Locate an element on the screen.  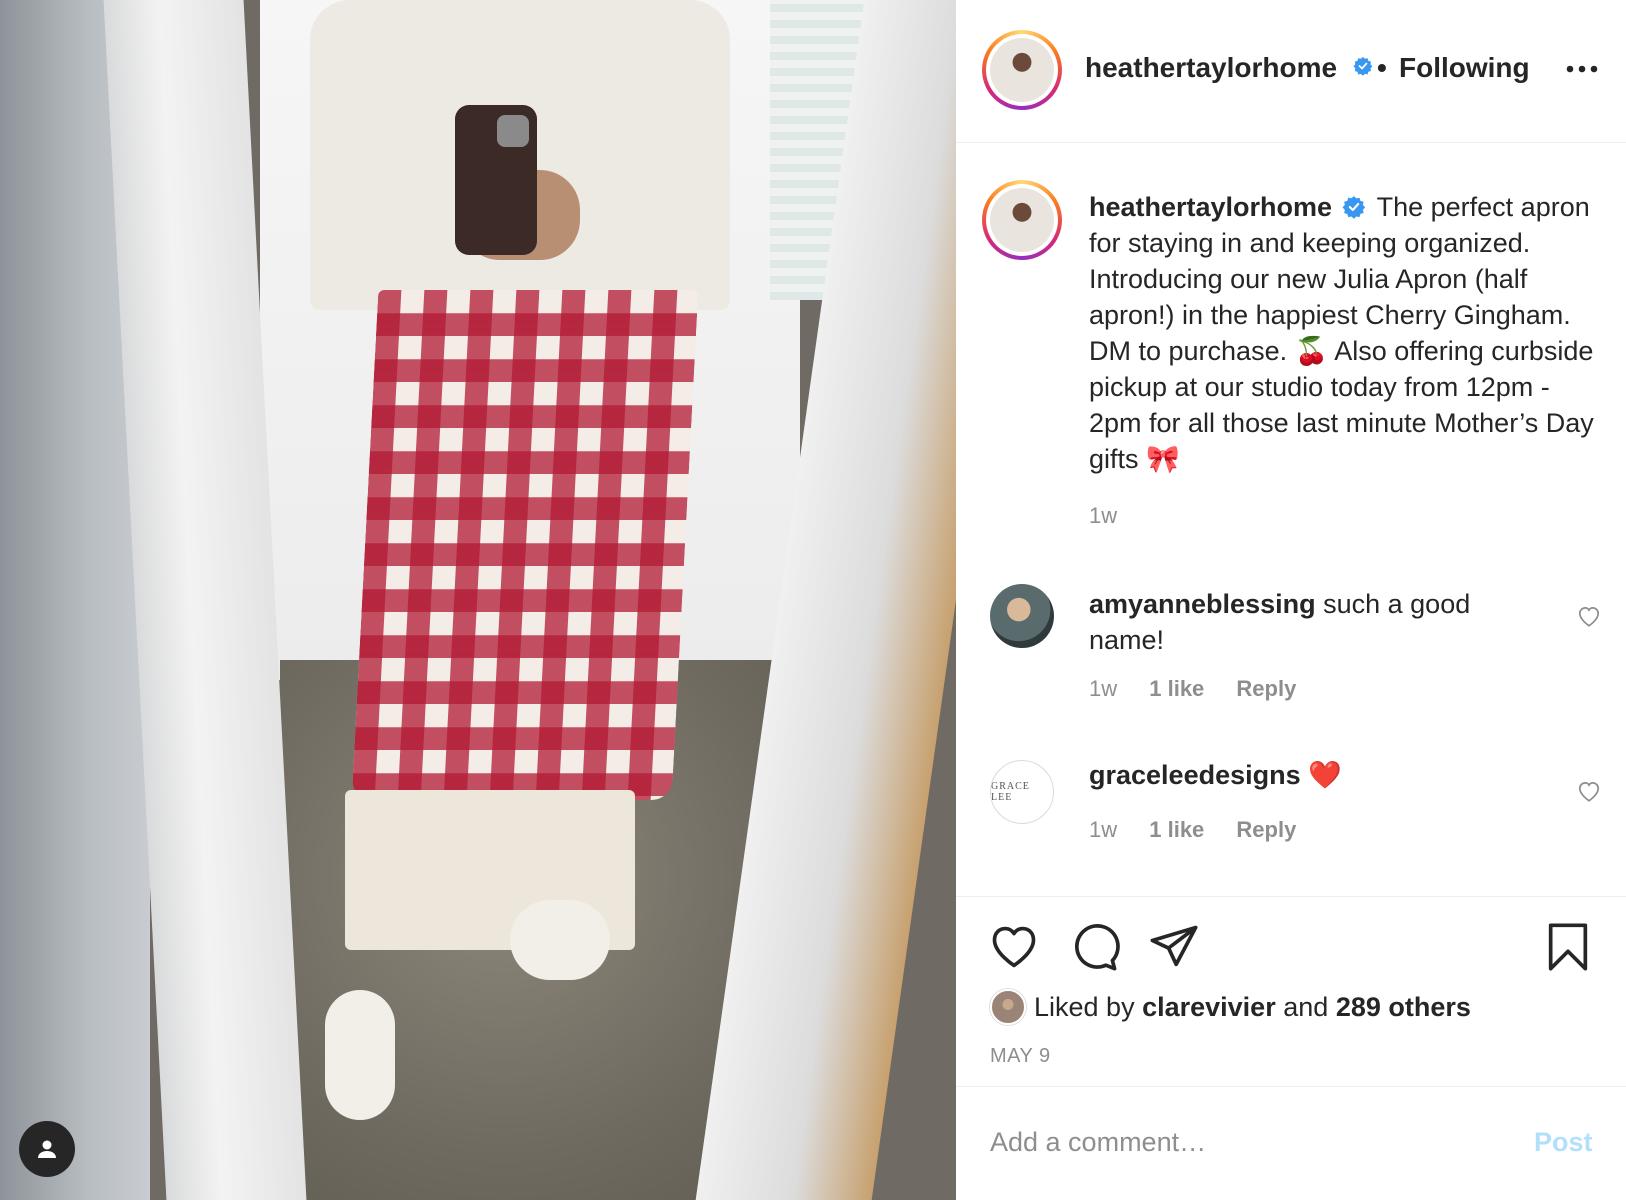
likes-joiner: and is located at coordinates (1306, 1006).